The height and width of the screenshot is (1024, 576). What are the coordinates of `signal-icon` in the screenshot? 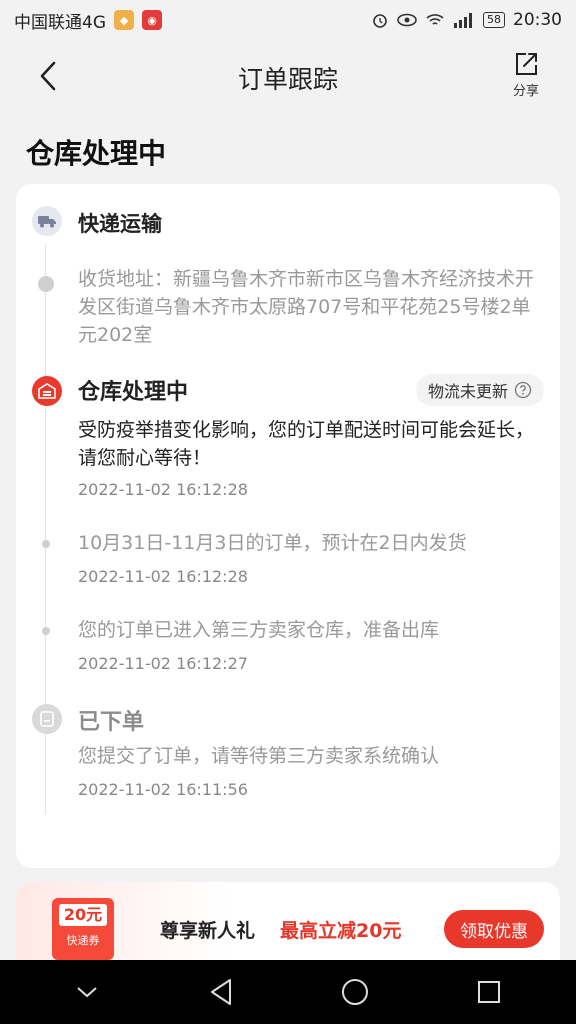 It's located at (463, 20).